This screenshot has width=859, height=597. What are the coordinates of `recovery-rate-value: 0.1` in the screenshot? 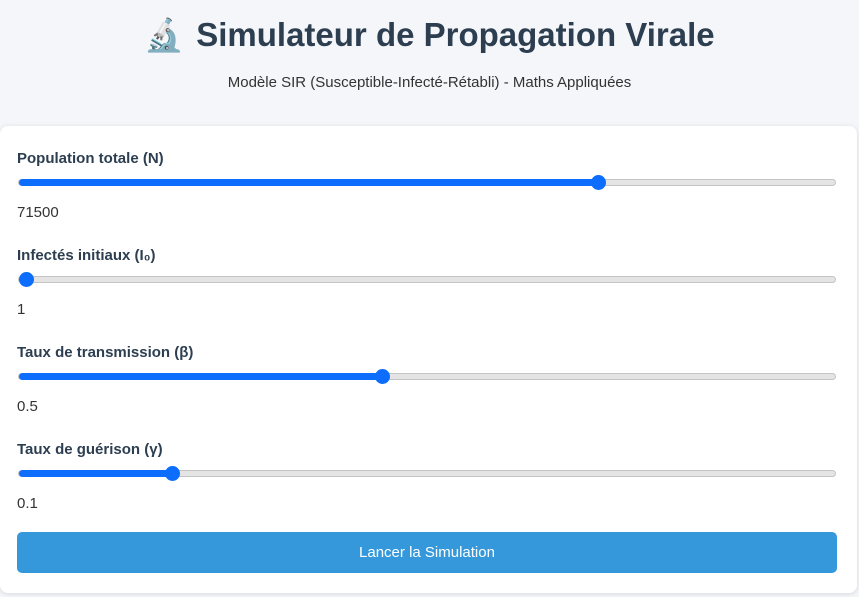 It's located at (27, 503).